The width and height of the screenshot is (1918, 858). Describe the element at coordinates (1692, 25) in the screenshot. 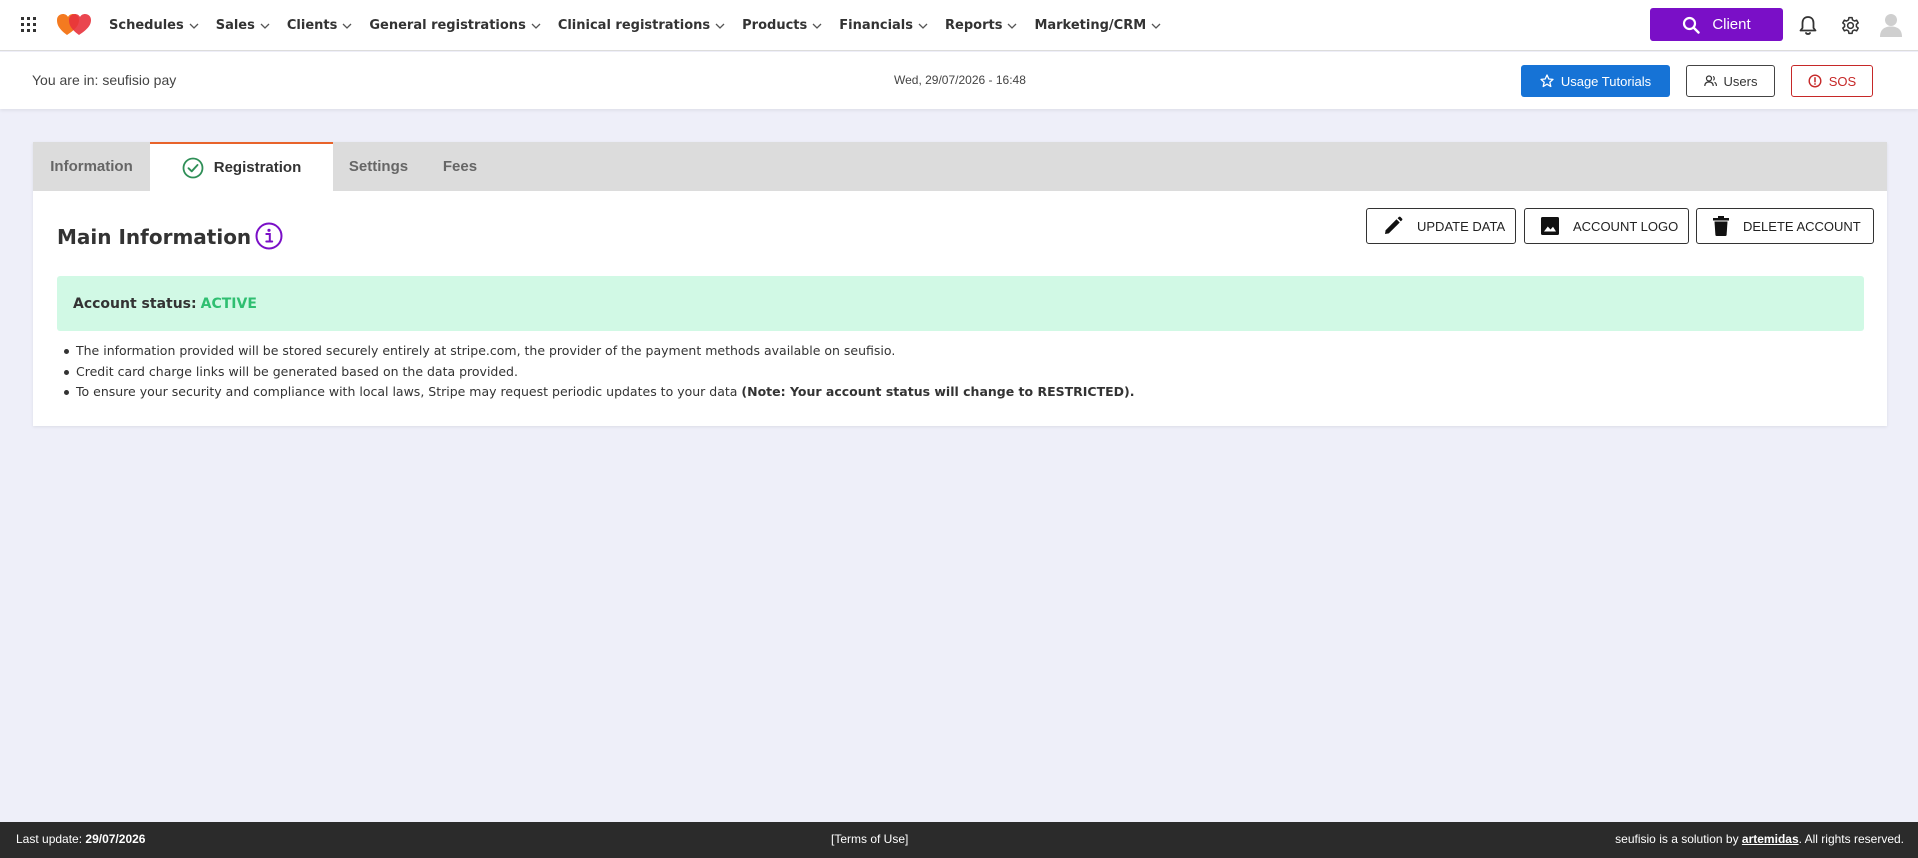

I see `search-icon` at that location.